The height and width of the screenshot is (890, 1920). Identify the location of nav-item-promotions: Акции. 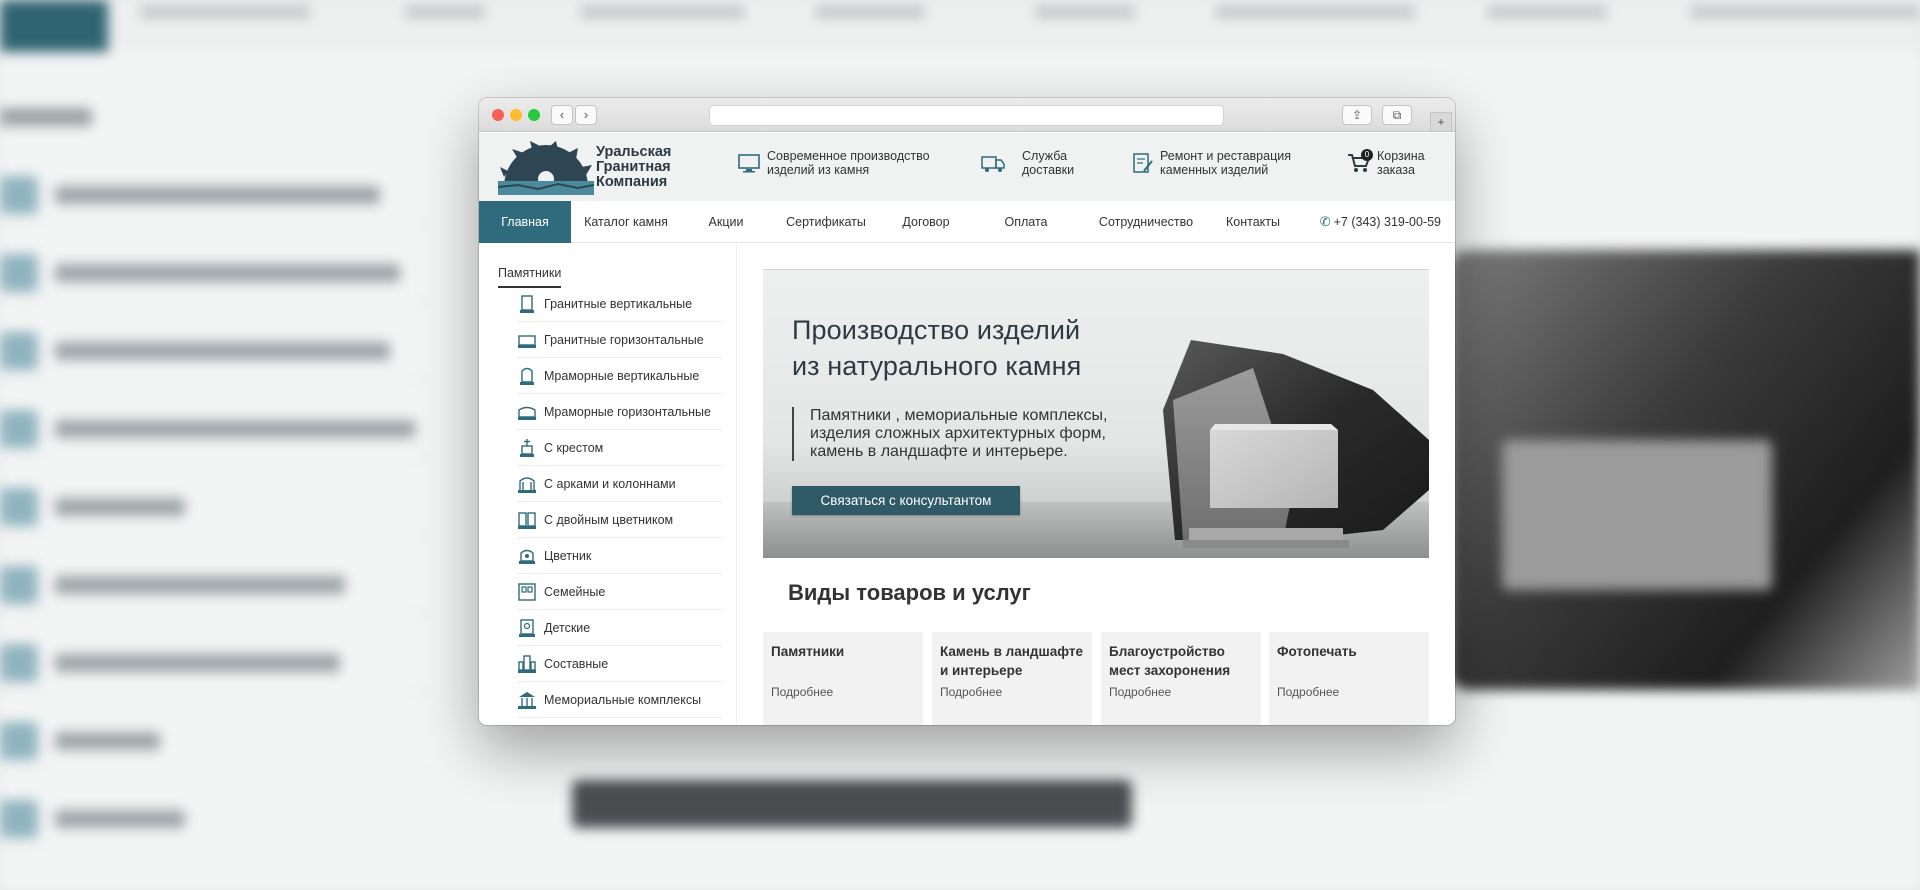
(726, 222).